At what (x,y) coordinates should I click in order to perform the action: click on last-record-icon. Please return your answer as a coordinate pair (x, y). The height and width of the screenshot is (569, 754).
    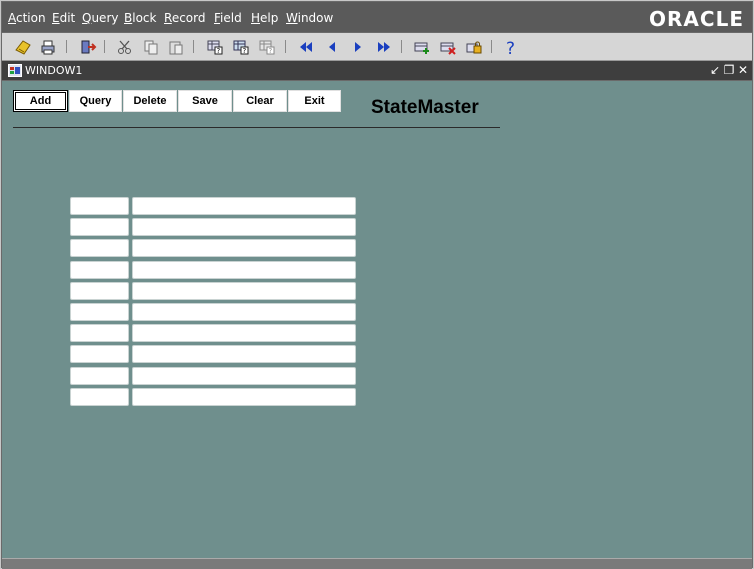
    Looking at the image, I should click on (383, 46).